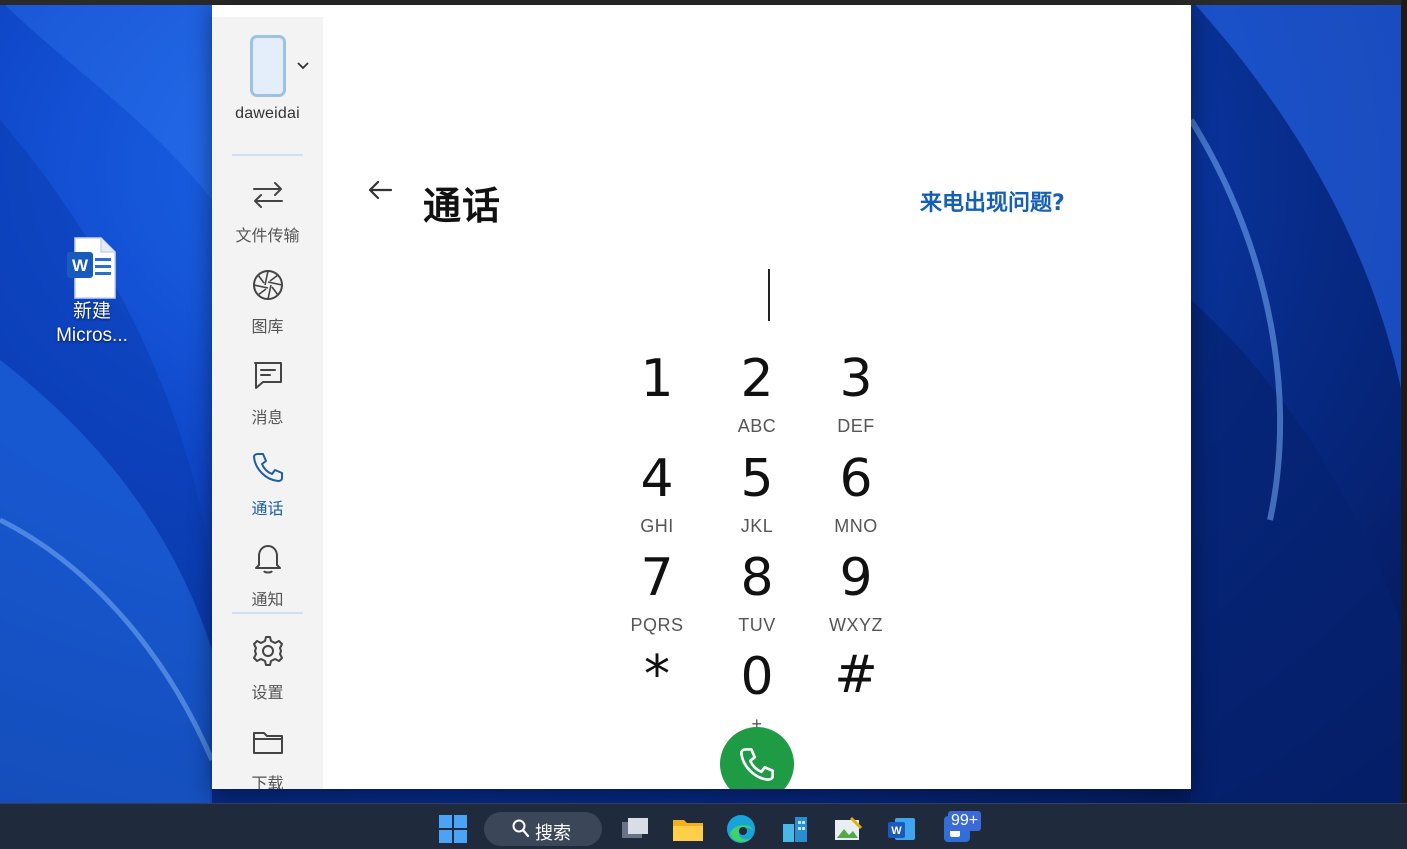  What do you see at coordinates (267, 327) in the screenshot?
I see `sidebar-item-label: 图库` at bounding box center [267, 327].